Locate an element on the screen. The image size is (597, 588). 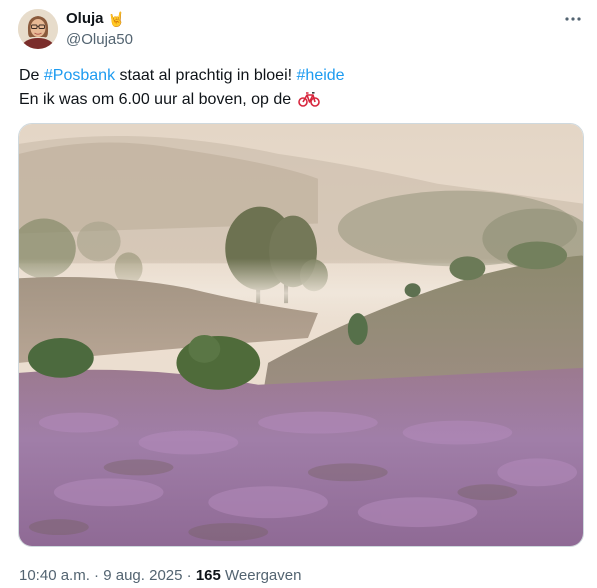
tweet-date: 9 aug. 2025 is located at coordinates (142, 575).